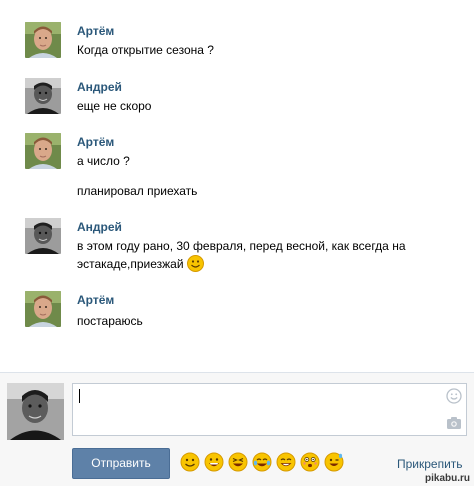 The width and height of the screenshot is (474, 486). What do you see at coordinates (454, 396) in the screenshot?
I see `smile-icon` at bounding box center [454, 396].